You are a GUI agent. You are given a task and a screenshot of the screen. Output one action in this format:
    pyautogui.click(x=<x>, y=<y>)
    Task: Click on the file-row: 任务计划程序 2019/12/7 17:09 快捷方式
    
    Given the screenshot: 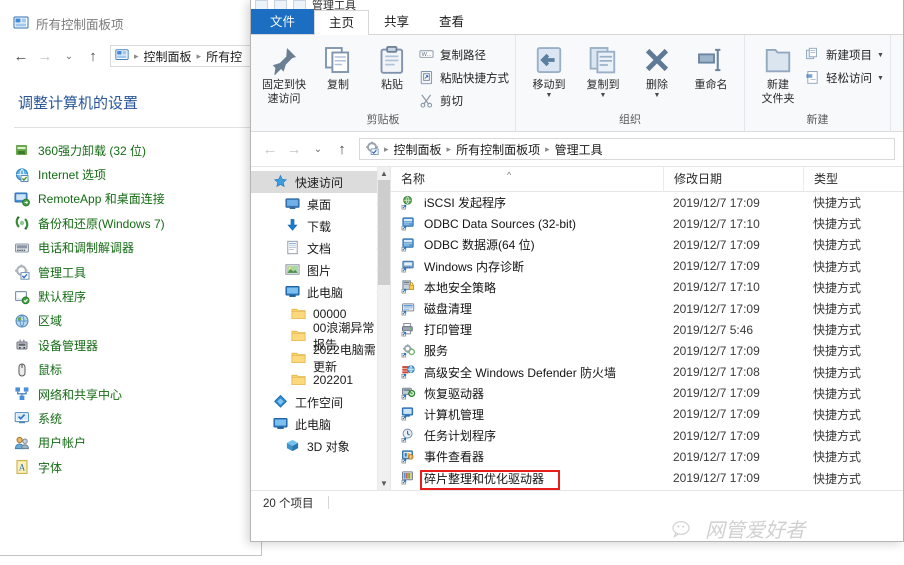 What is the action you would take?
    pyautogui.click(x=647, y=435)
    